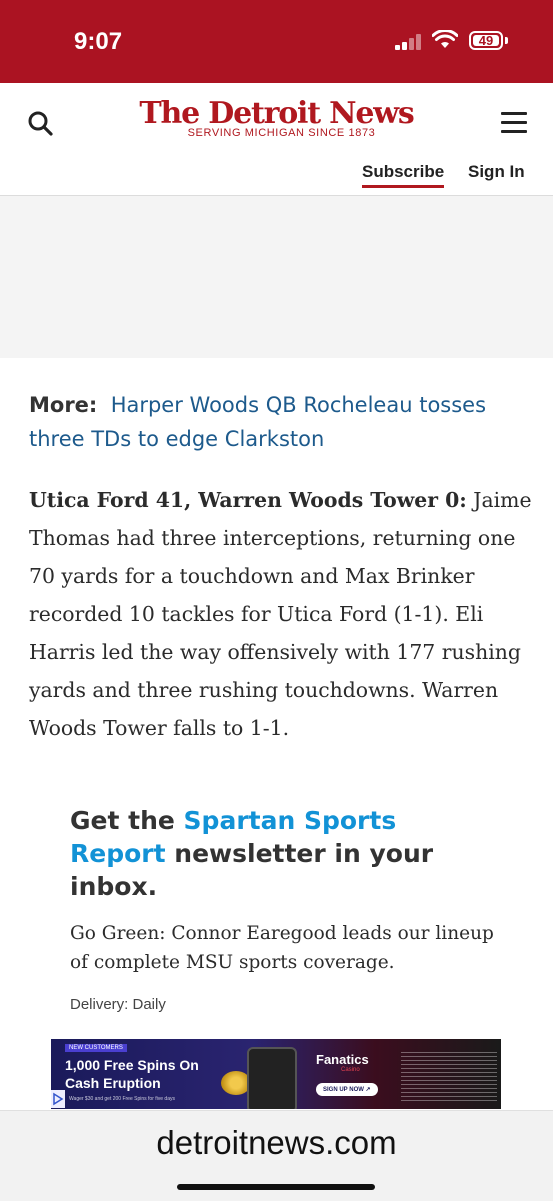 This screenshot has height=1201, width=553. What do you see at coordinates (445, 39) in the screenshot?
I see `wifi-icon` at bounding box center [445, 39].